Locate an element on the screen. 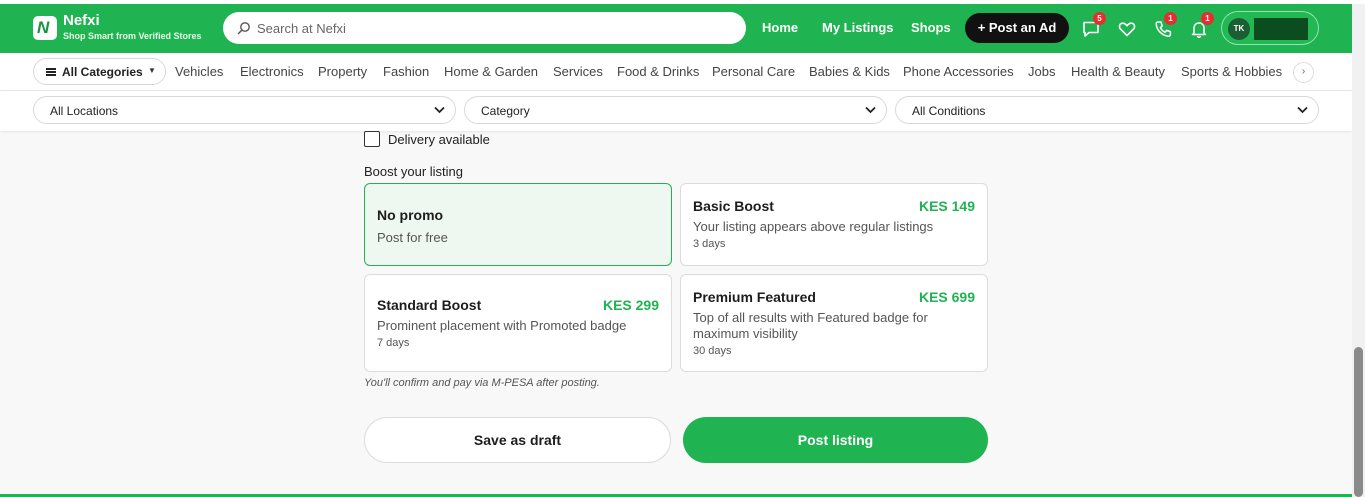 The height and width of the screenshot is (497, 1365). boost-section-title: Boost your listing is located at coordinates (413, 171).